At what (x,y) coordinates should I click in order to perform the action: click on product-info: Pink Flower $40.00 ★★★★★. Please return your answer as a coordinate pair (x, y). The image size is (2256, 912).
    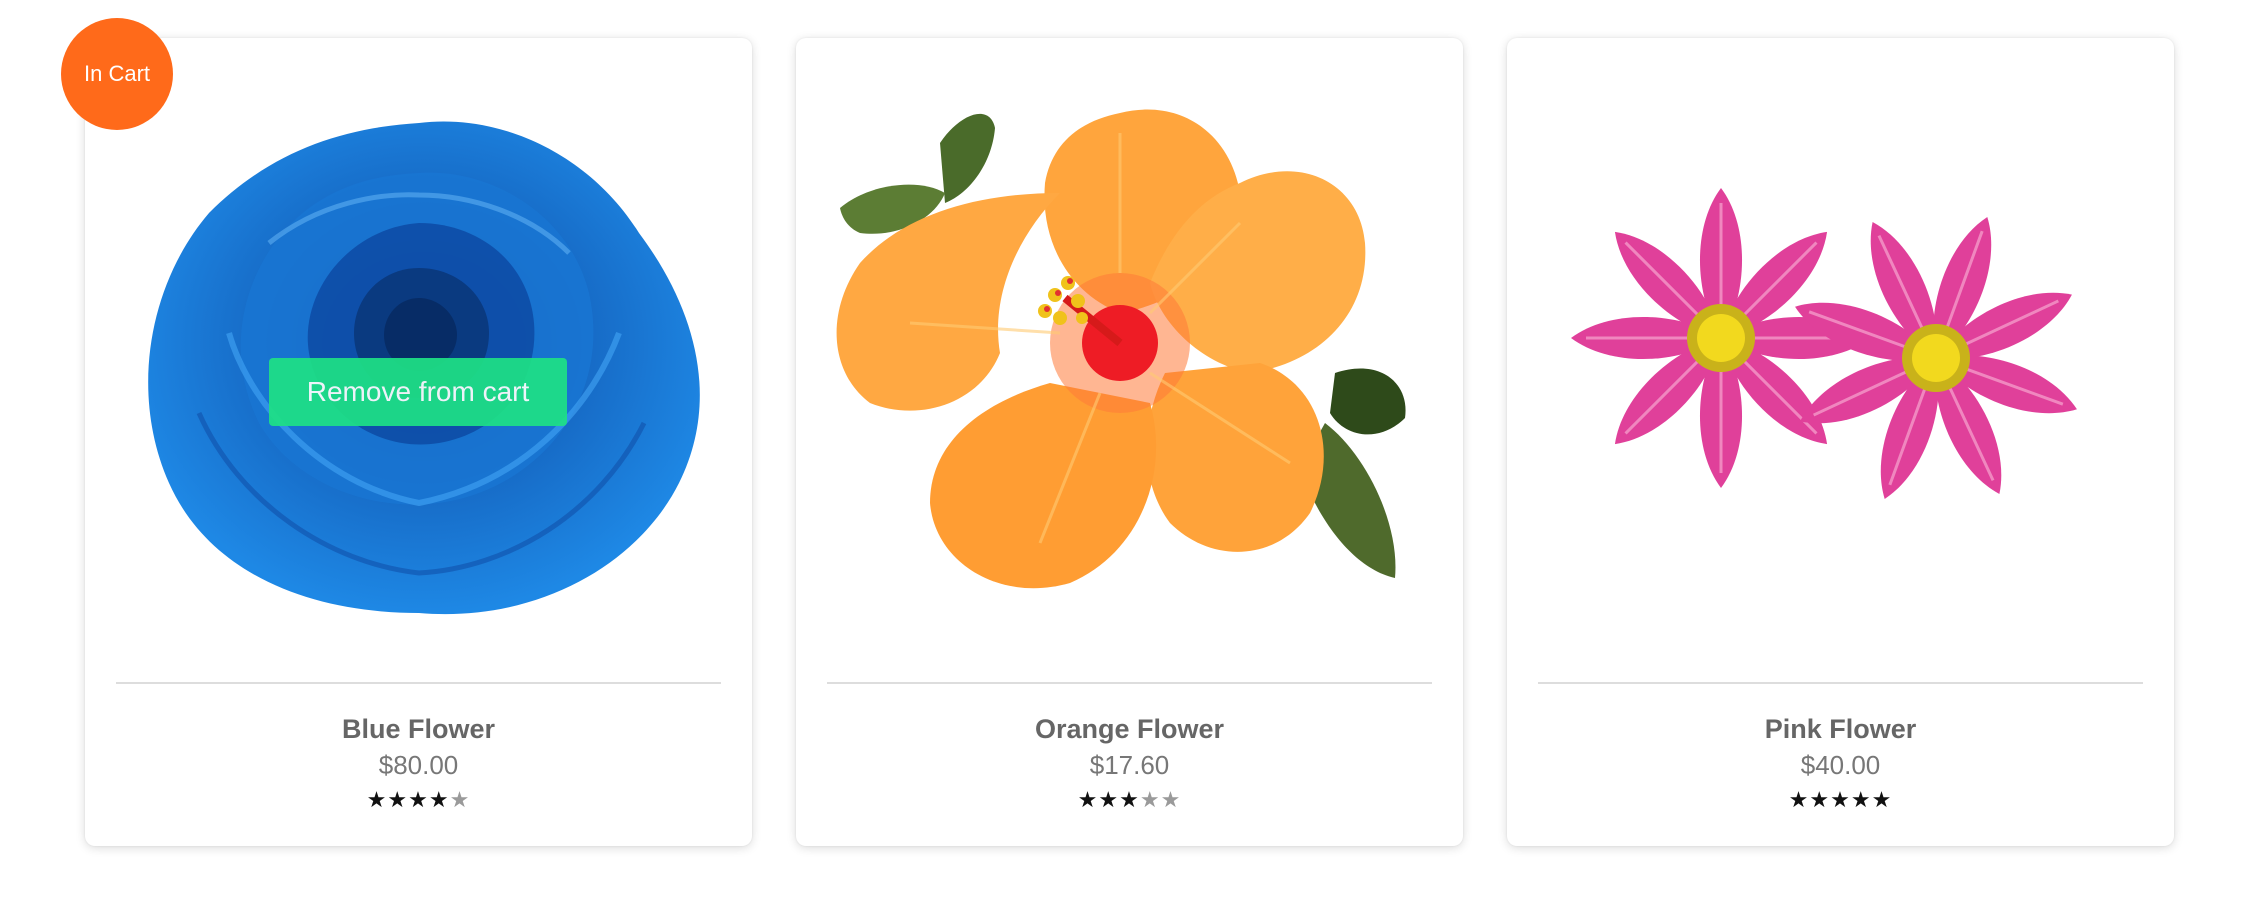
    Looking at the image, I should click on (1840, 763).